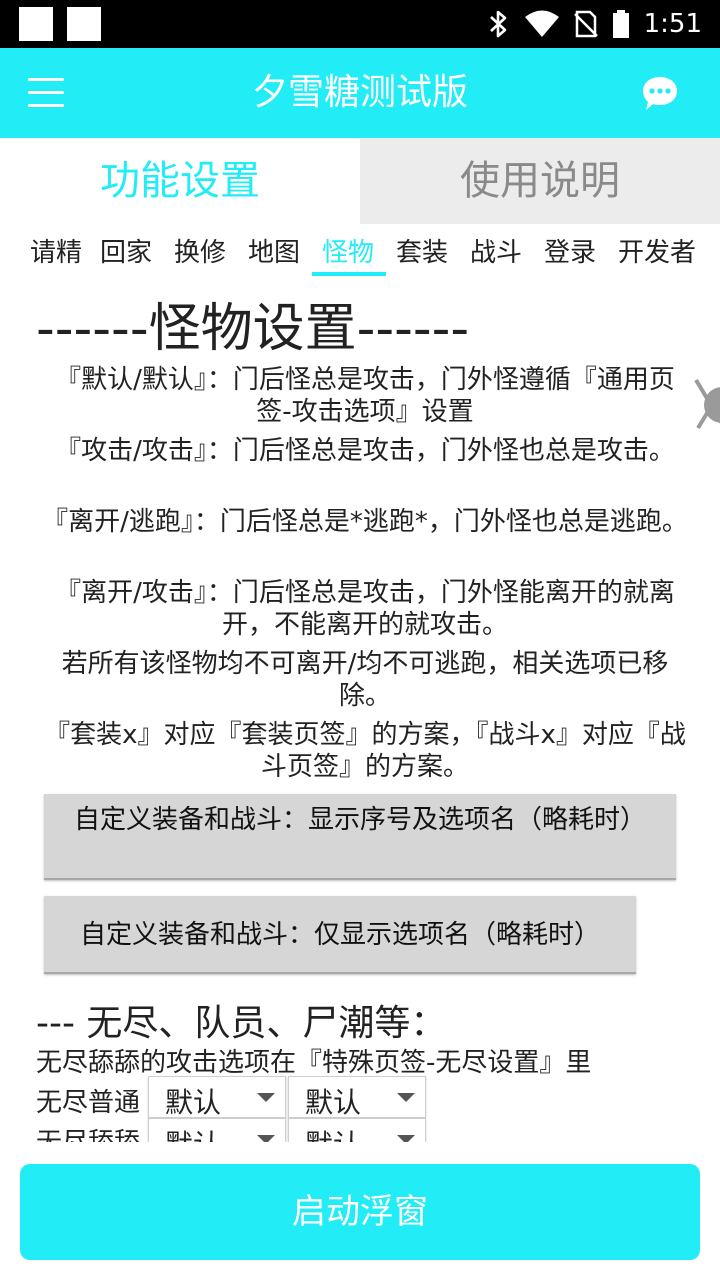  Describe the element at coordinates (657, 250) in the screenshot. I see `subtab-item: 开发者` at that location.